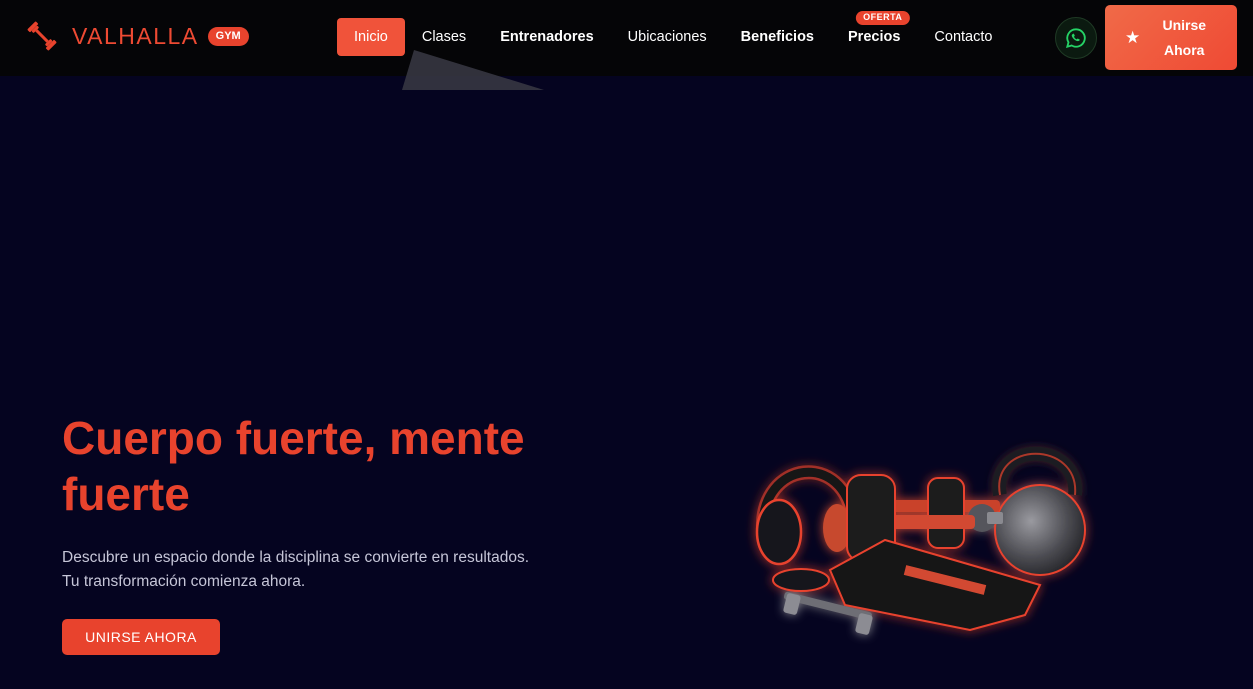  I want to click on brand-logo: VALHALLA GYM, so click(136, 36).